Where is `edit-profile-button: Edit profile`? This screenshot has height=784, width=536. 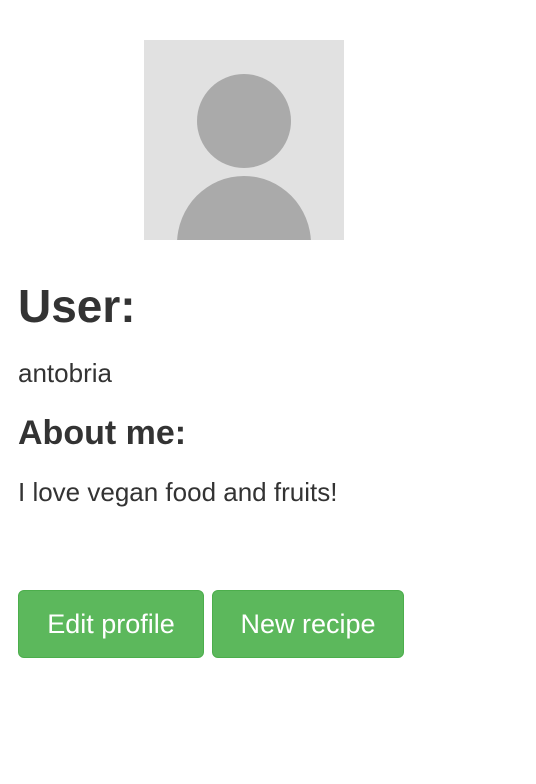 edit-profile-button: Edit profile is located at coordinates (111, 624).